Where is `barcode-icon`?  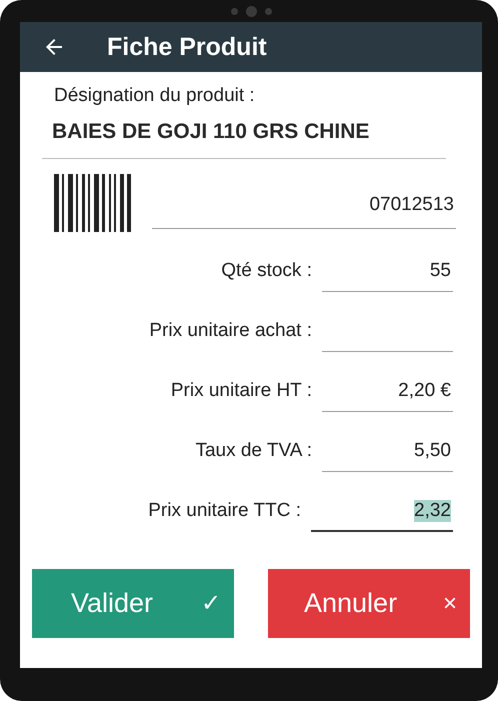
barcode-icon is located at coordinates (93, 203).